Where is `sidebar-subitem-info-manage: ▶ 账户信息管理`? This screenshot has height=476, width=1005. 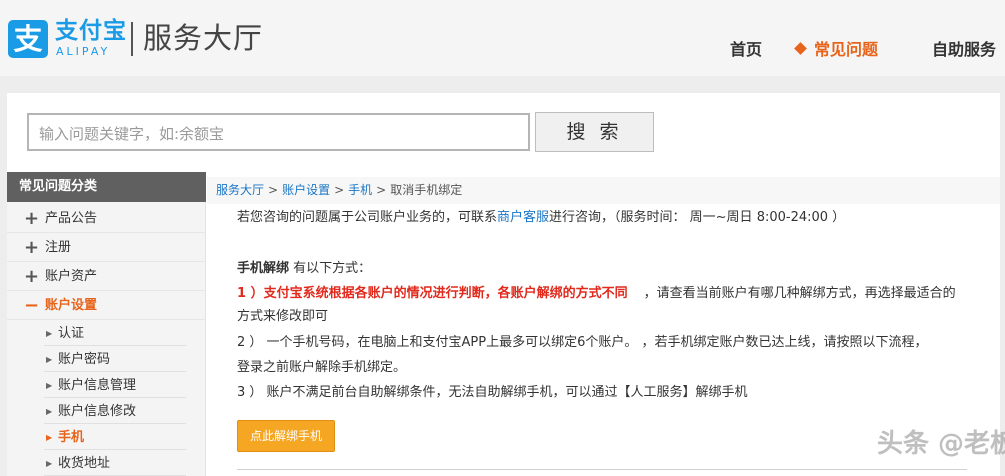
sidebar-subitem-info-manage: ▶ 账户信息管理 is located at coordinates (115, 385).